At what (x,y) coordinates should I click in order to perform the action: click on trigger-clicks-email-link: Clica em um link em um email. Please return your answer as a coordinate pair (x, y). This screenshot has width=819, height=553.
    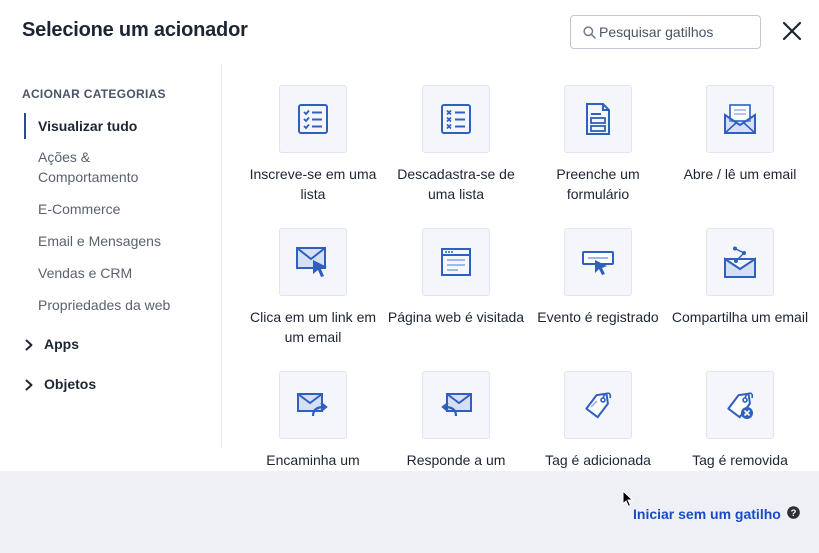
    Looking at the image, I should click on (313, 287).